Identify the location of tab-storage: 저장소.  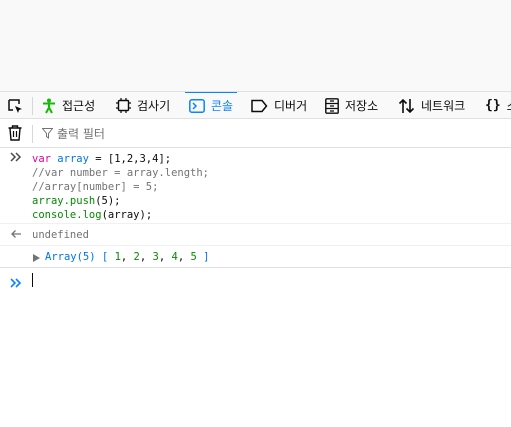
(352, 105).